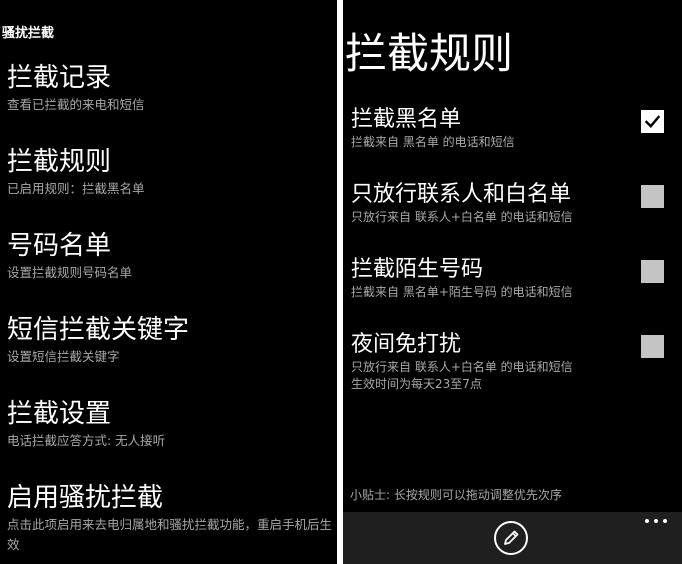  Describe the element at coordinates (28, 33) in the screenshot. I see `app-title: 骚扰拦截` at that location.